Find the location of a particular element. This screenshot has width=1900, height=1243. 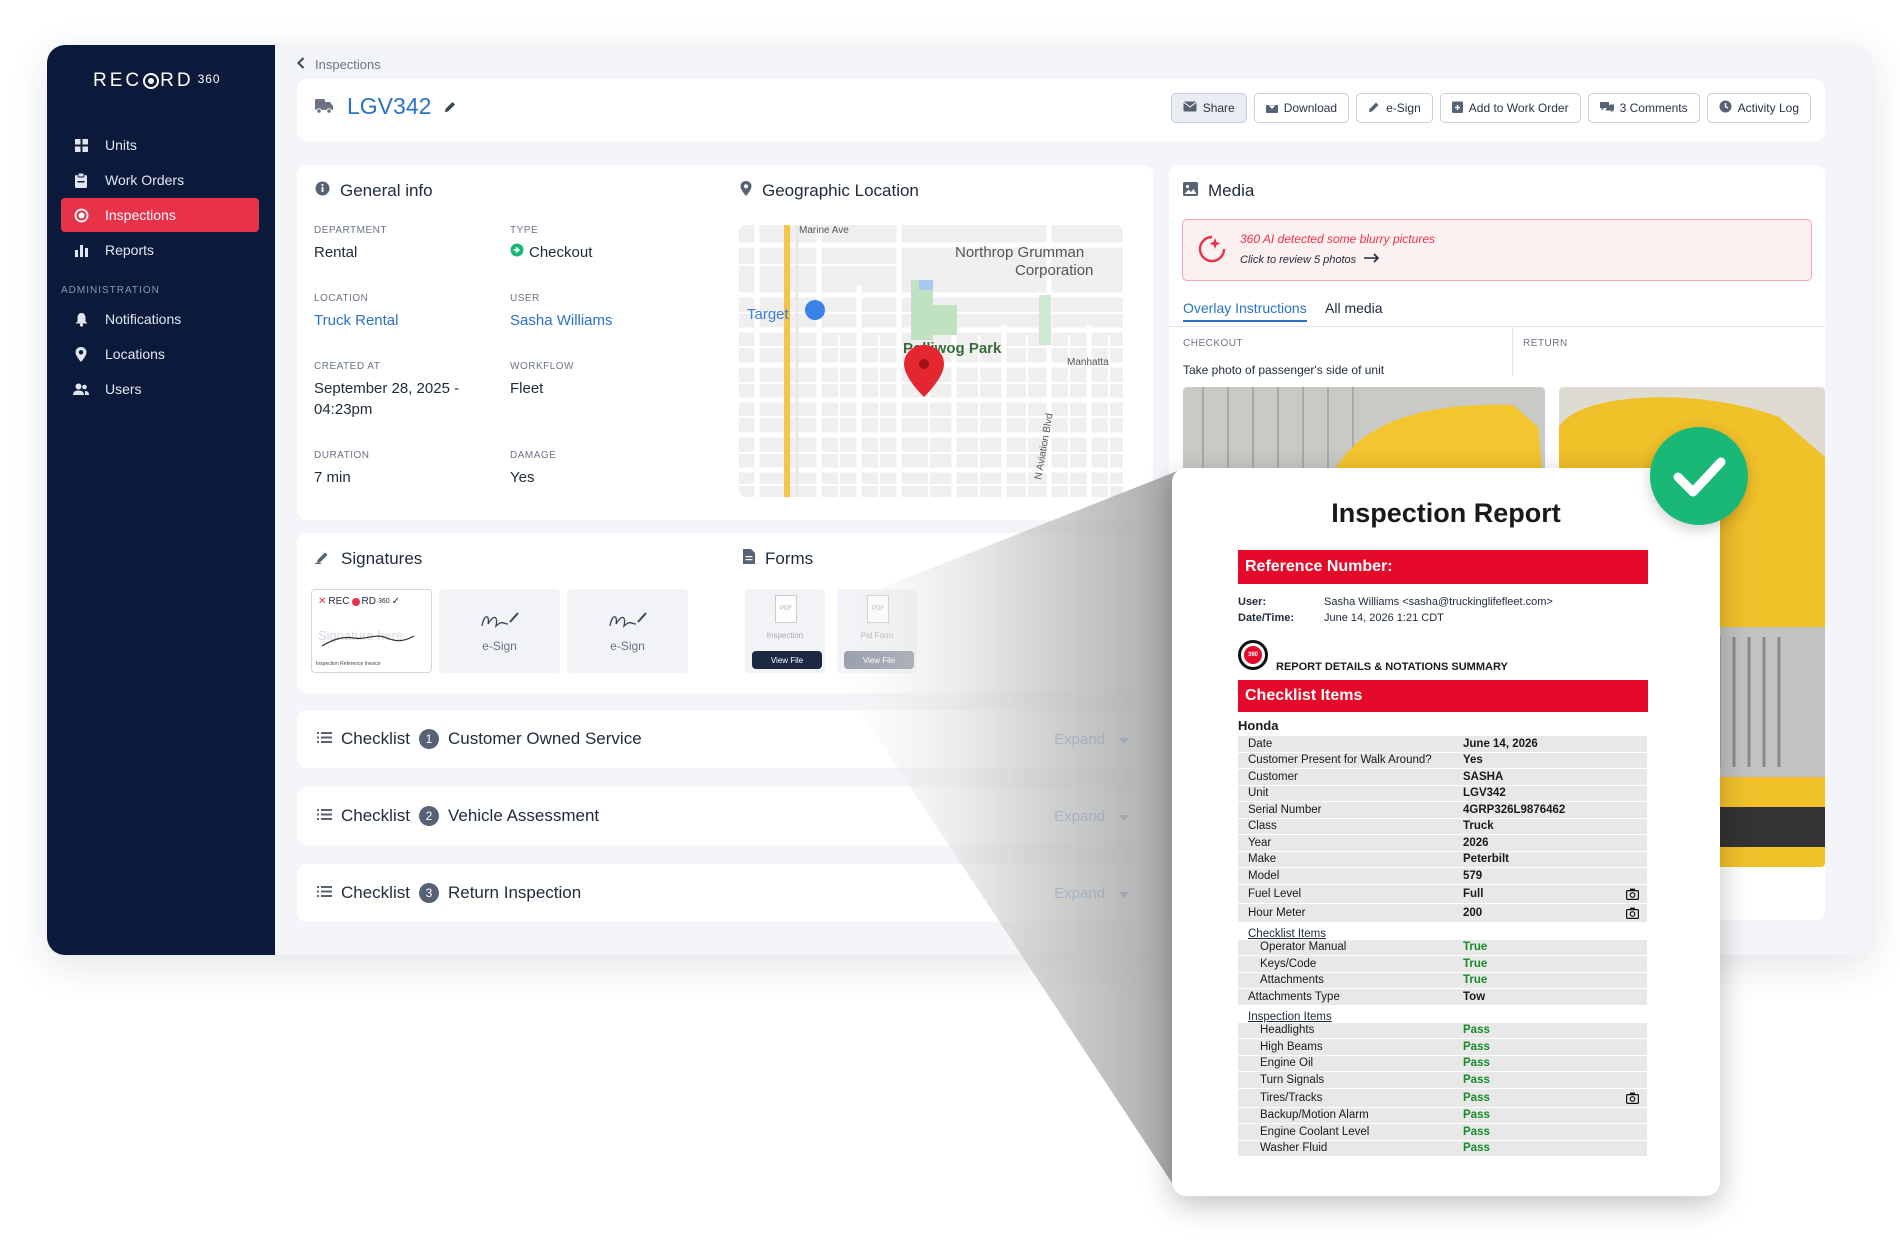

location-pin-icon is located at coordinates (746, 191).